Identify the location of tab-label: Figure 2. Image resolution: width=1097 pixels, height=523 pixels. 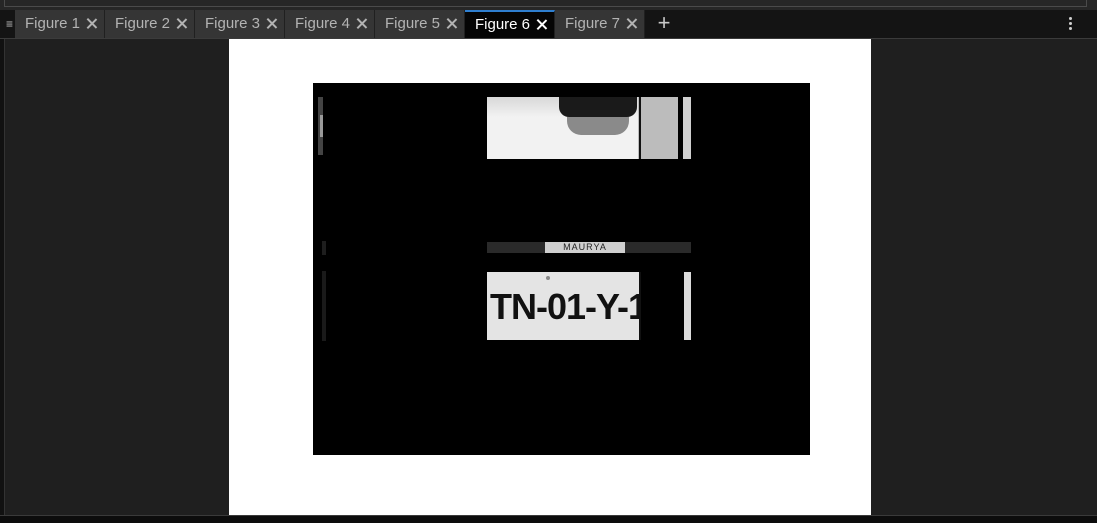
(143, 23).